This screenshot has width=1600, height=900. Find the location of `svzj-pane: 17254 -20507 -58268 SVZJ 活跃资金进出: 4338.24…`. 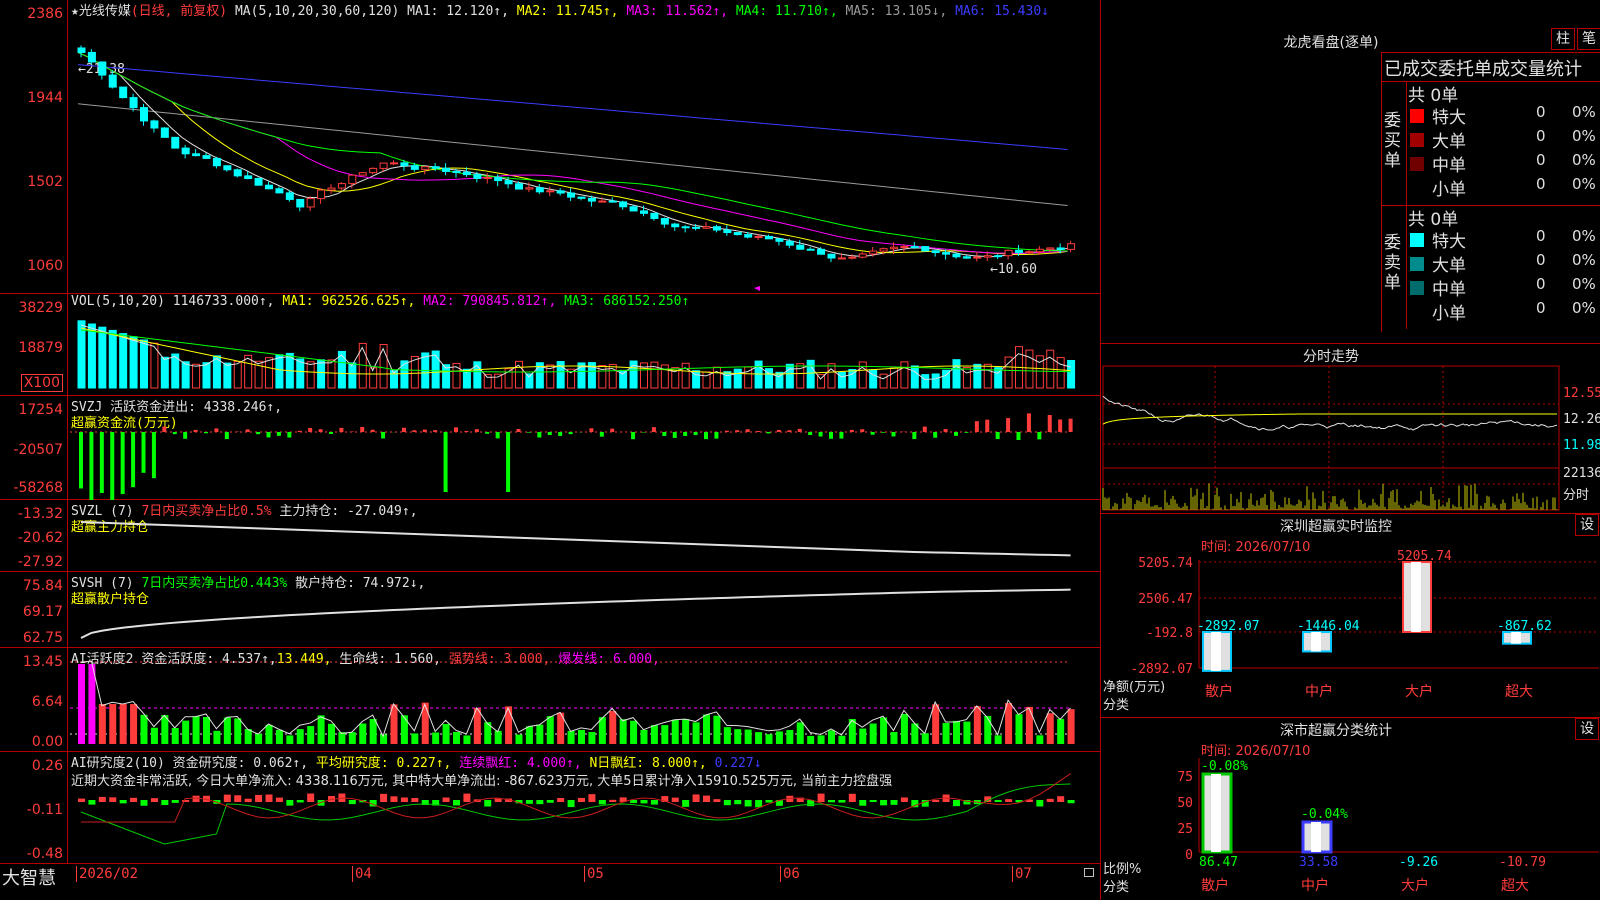

svzj-pane: 17254 -20507 -58268 SVZJ 活跃资金进出: 4338.24… is located at coordinates (550, 448).